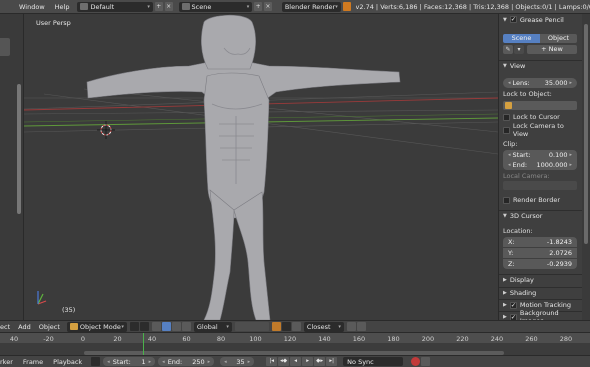 The height and width of the screenshot is (367, 590). What do you see at coordinates (541, 130) in the screenshot?
I see `lock-camera-option: Lock Camera to View` at bounding box center [541, 130].